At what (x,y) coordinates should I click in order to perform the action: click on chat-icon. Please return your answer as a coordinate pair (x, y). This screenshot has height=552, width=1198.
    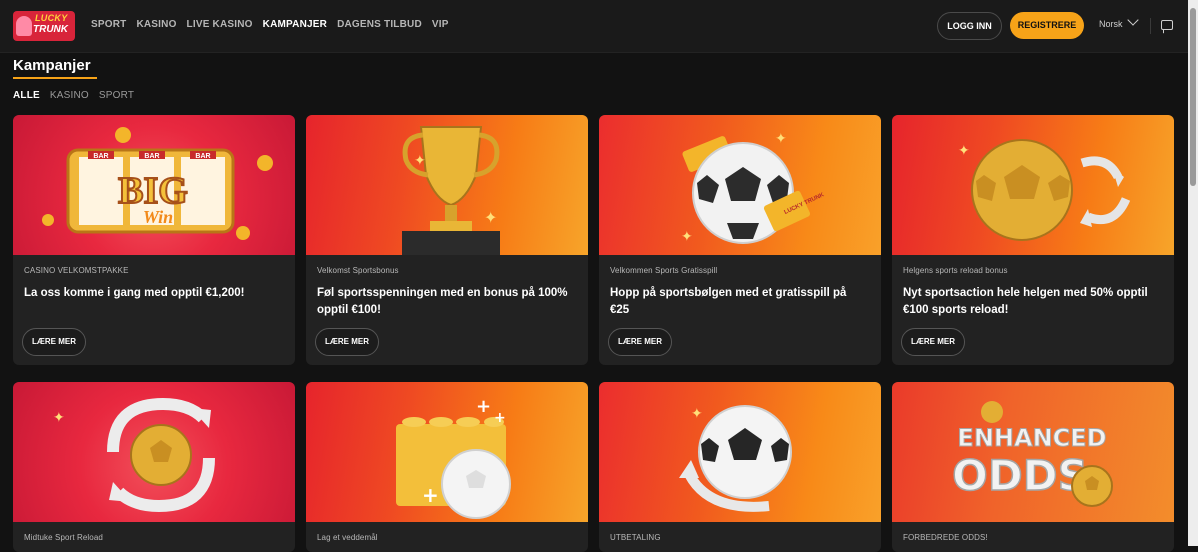
    Looking at the image, I should click on (1167, 25).